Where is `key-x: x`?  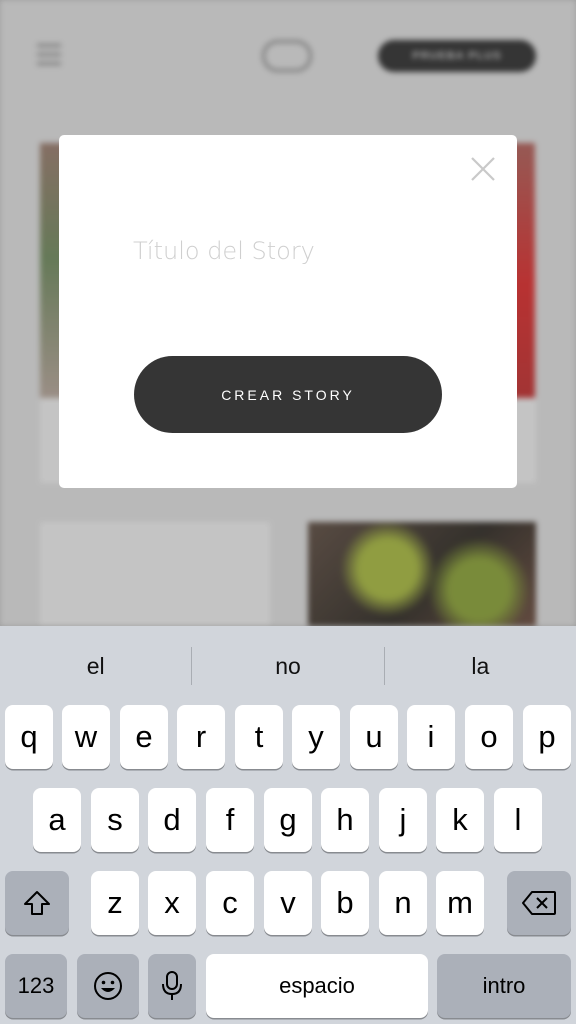 key-x: x is located at coordinates (172, 903).